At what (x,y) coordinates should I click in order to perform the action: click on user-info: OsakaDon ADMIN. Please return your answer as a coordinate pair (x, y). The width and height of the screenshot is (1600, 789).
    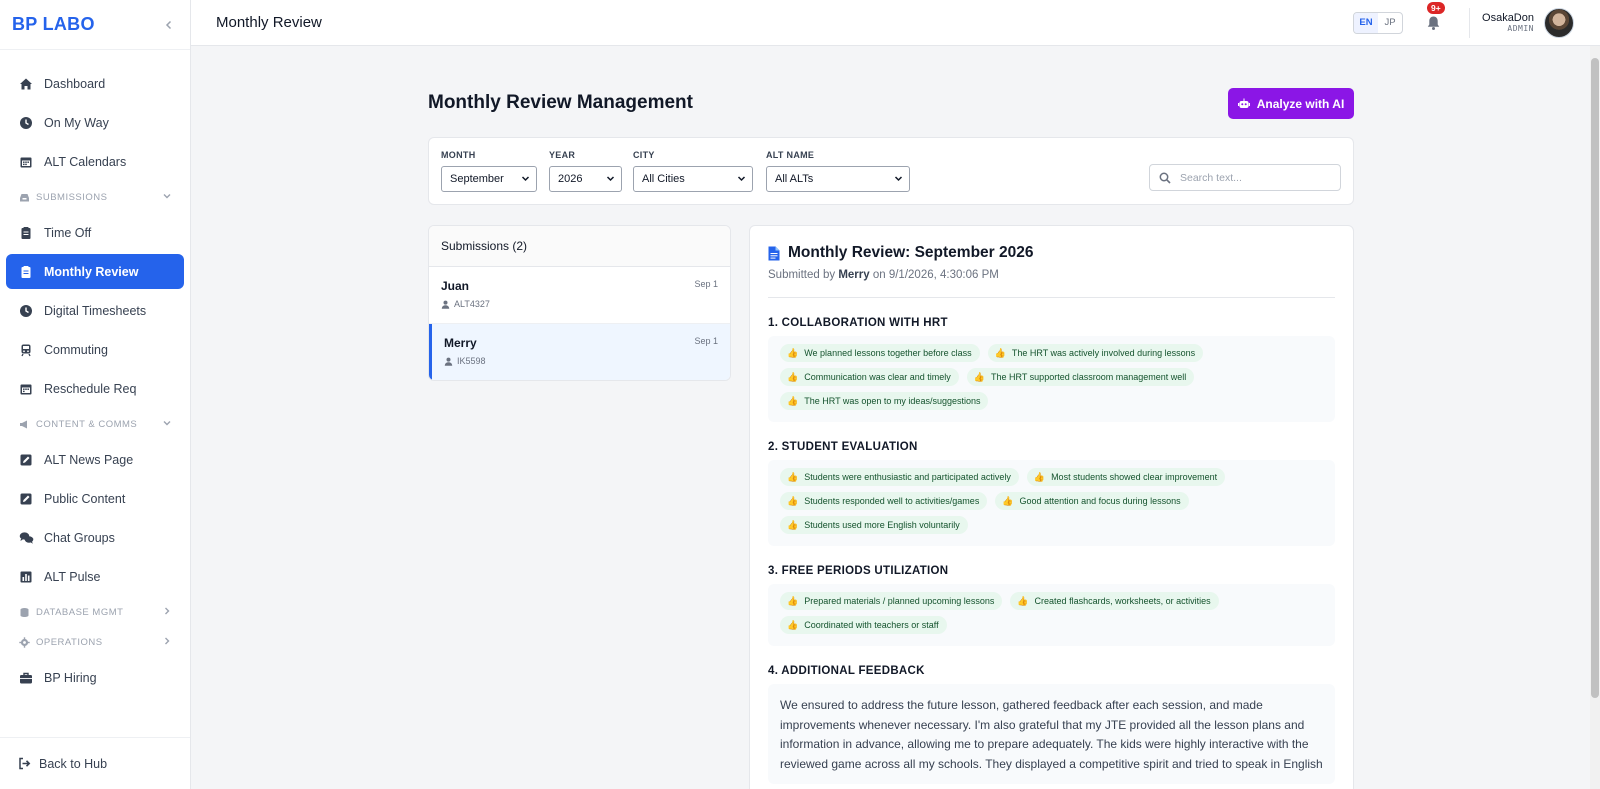
    Looking at the image, I should click on (1508, 22).